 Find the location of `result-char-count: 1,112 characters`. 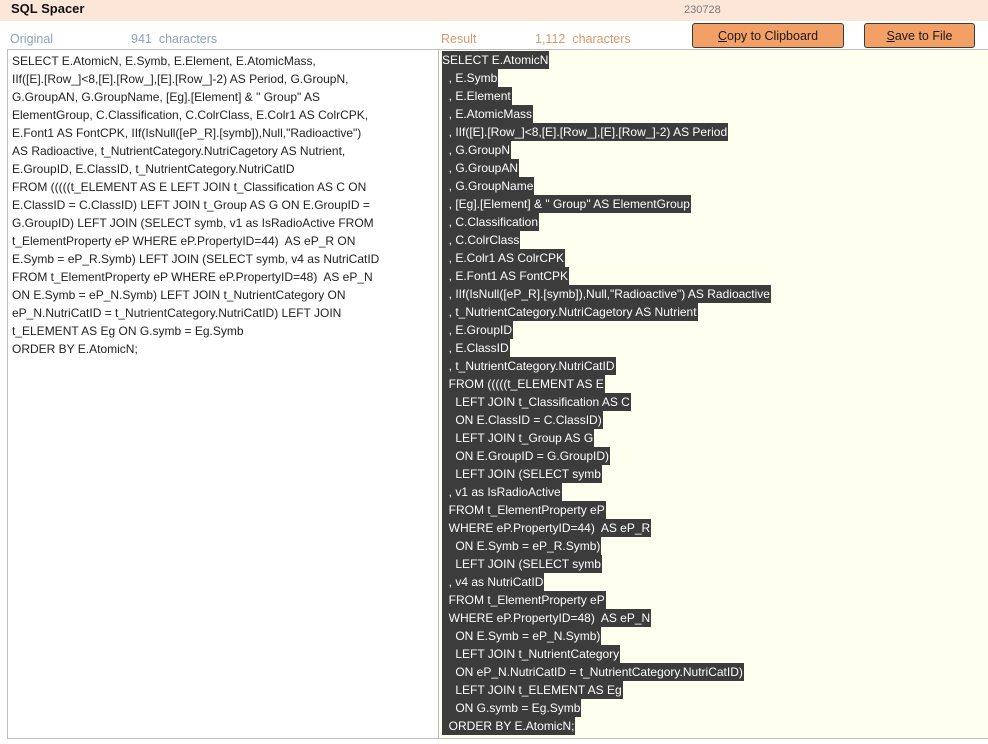

result-char-count: 1,112 characters is located at coordinates (583, 39).